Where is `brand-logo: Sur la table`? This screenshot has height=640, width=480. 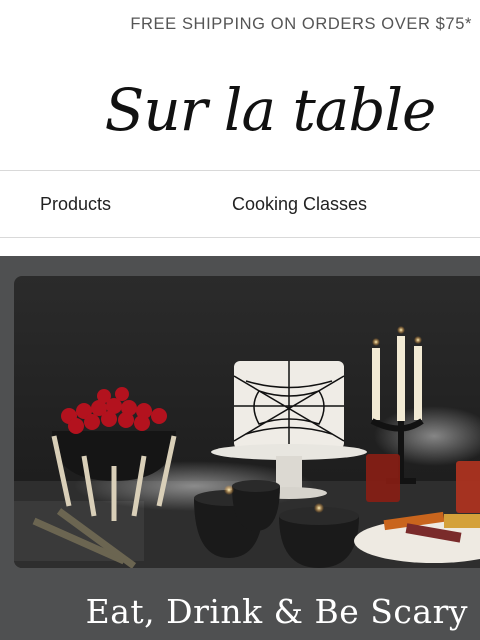 brand-logo: Sur la table is located at coordinates (241, 110).